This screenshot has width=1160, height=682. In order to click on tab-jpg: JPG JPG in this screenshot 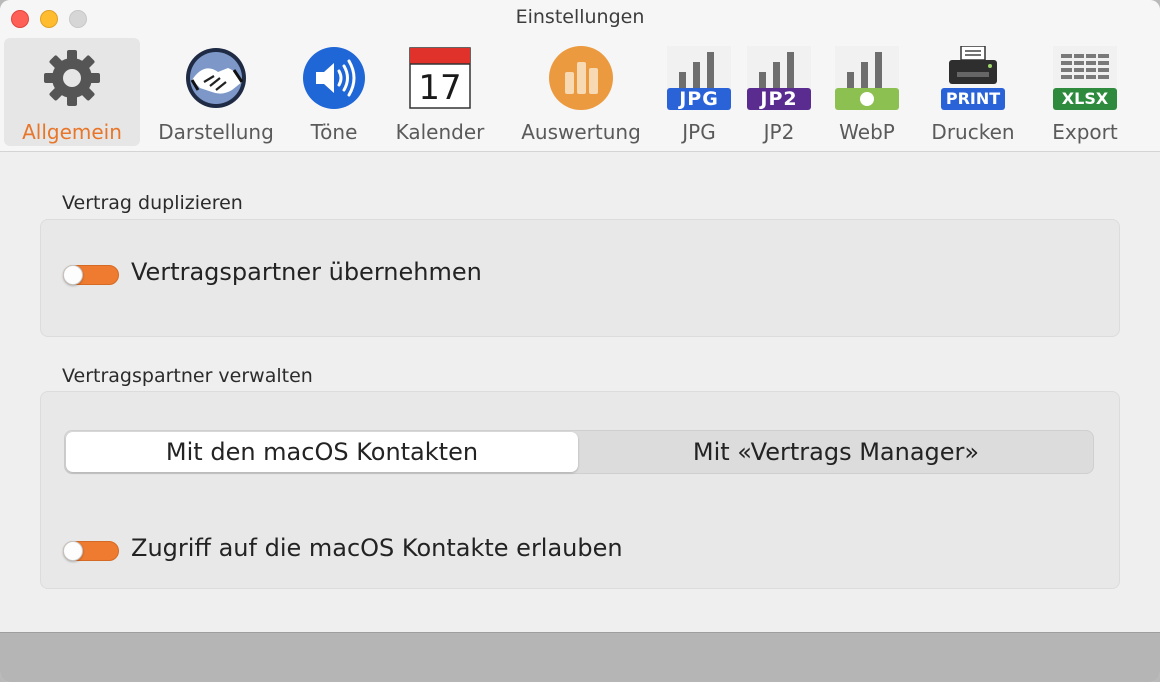, I will do `click(699, 92)`.